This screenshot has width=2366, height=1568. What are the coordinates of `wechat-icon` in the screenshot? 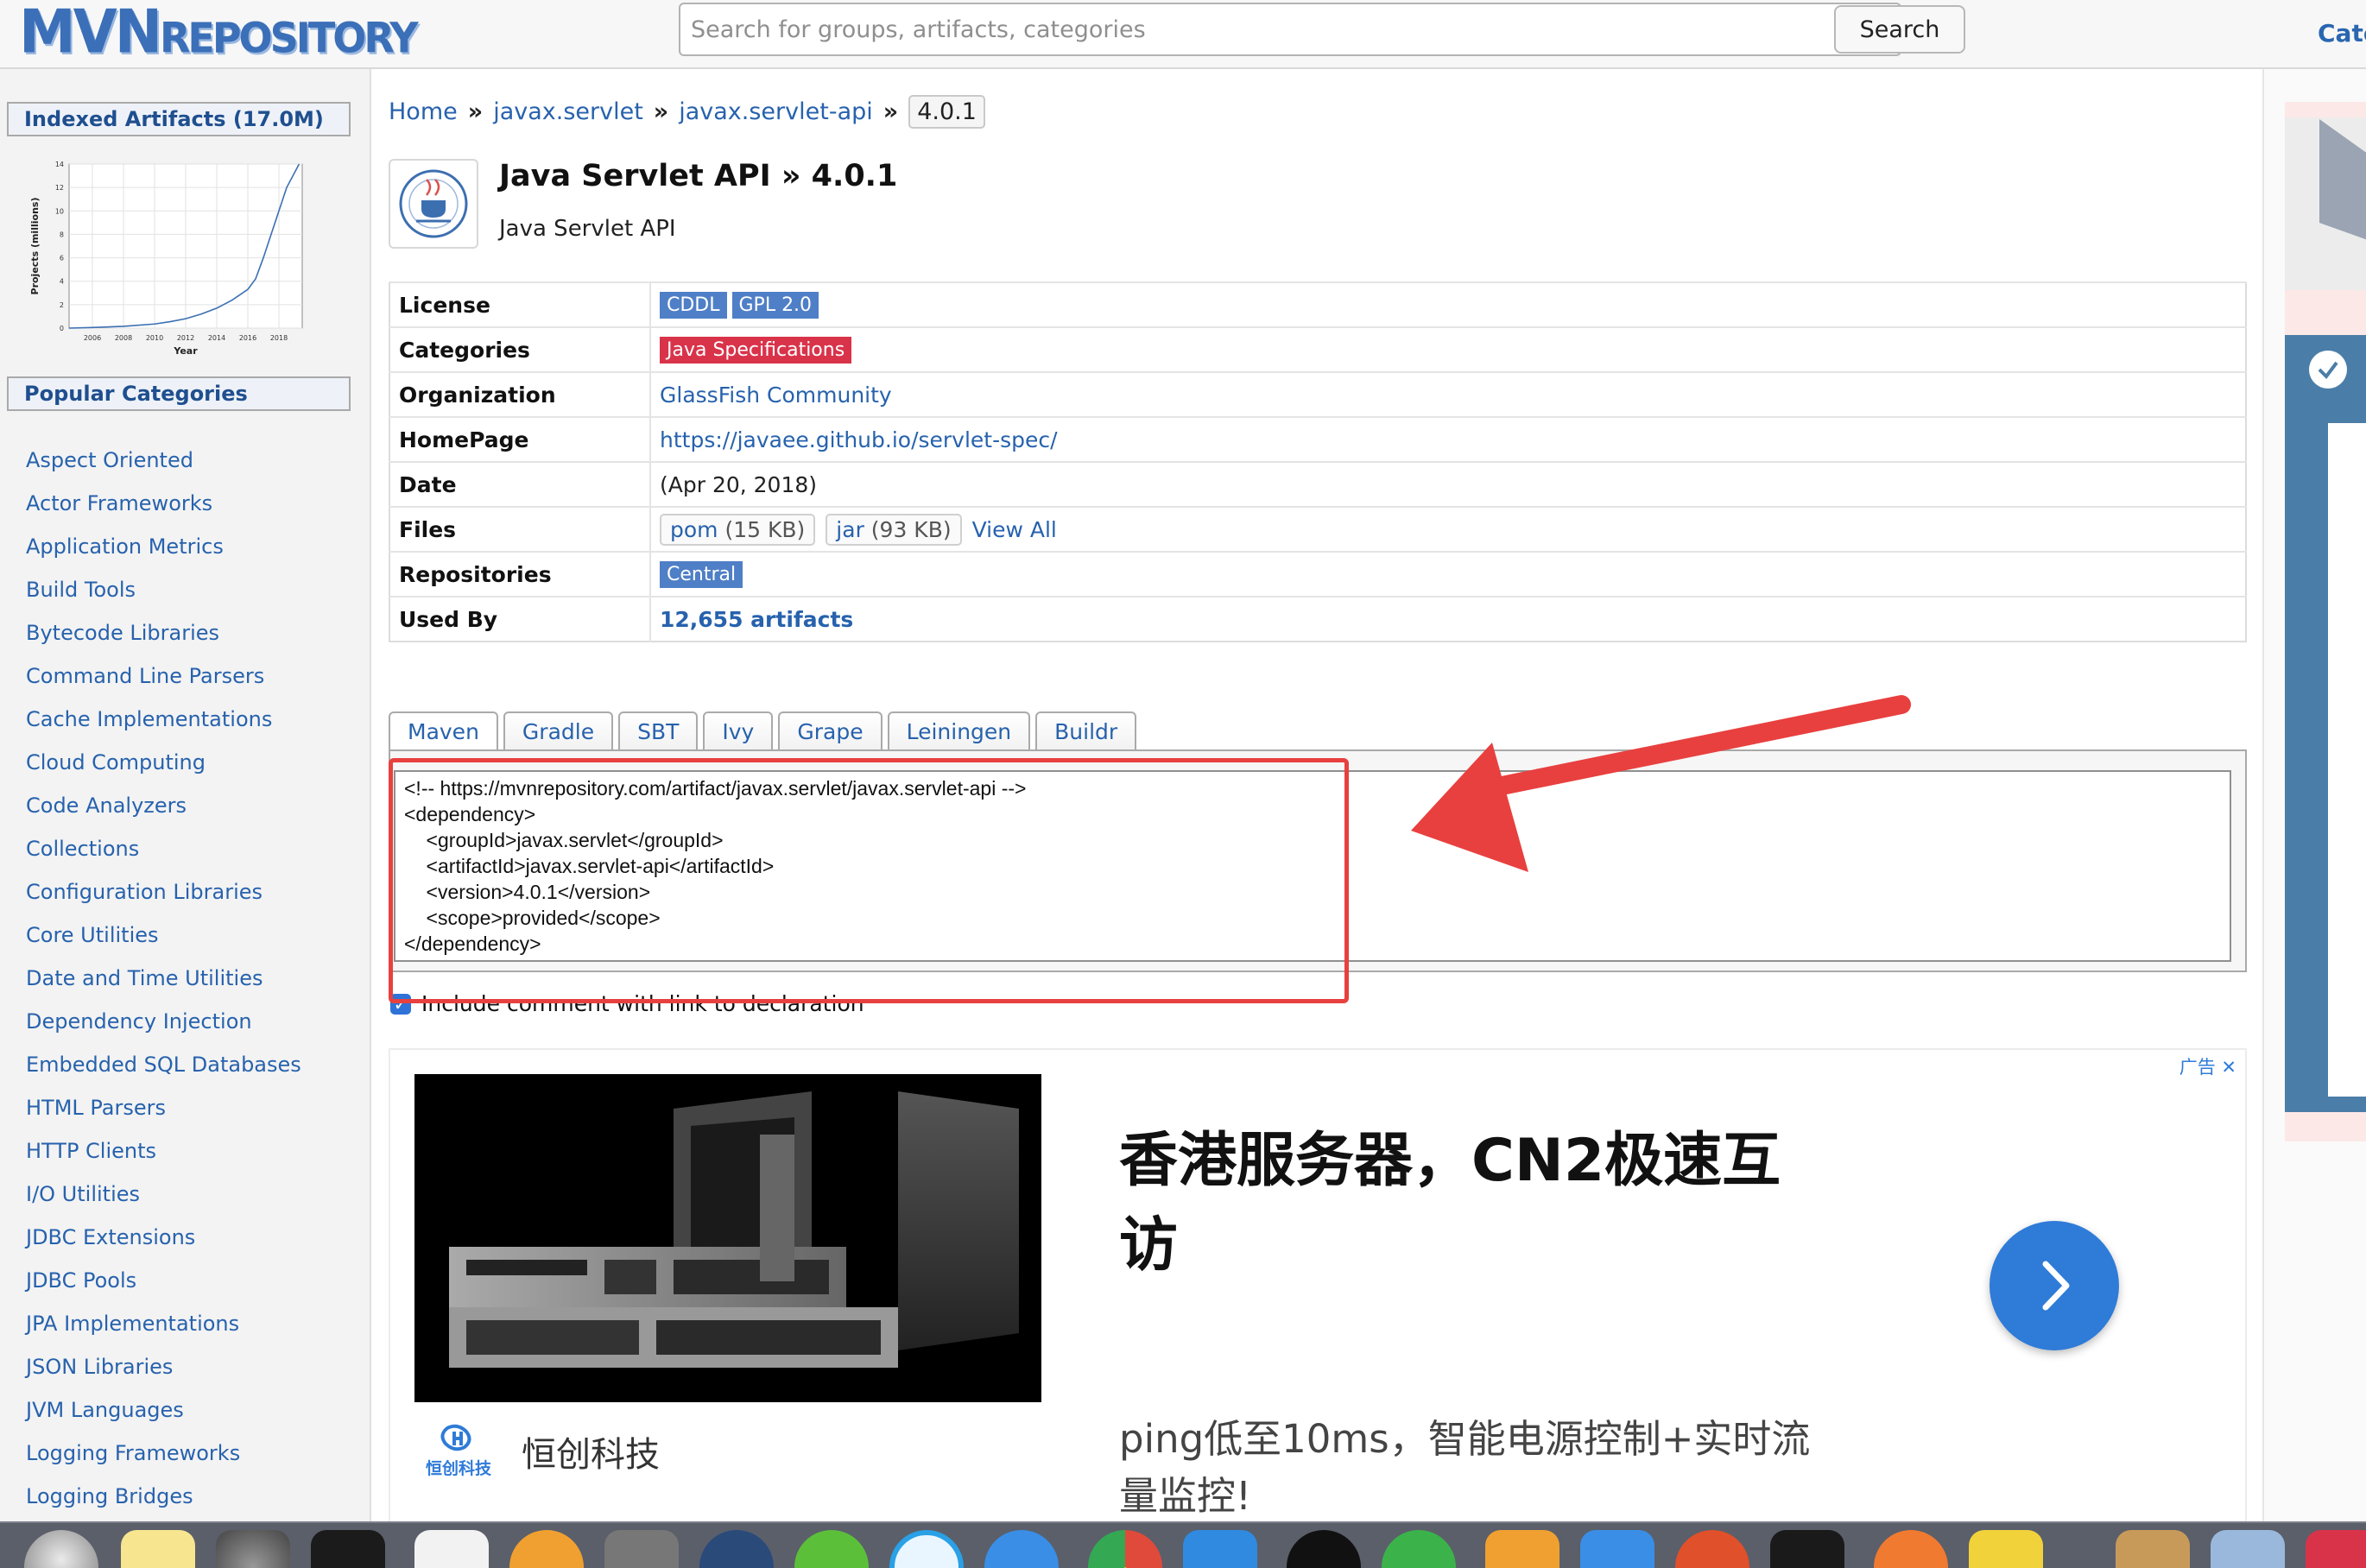 It's located at (831, 1549).